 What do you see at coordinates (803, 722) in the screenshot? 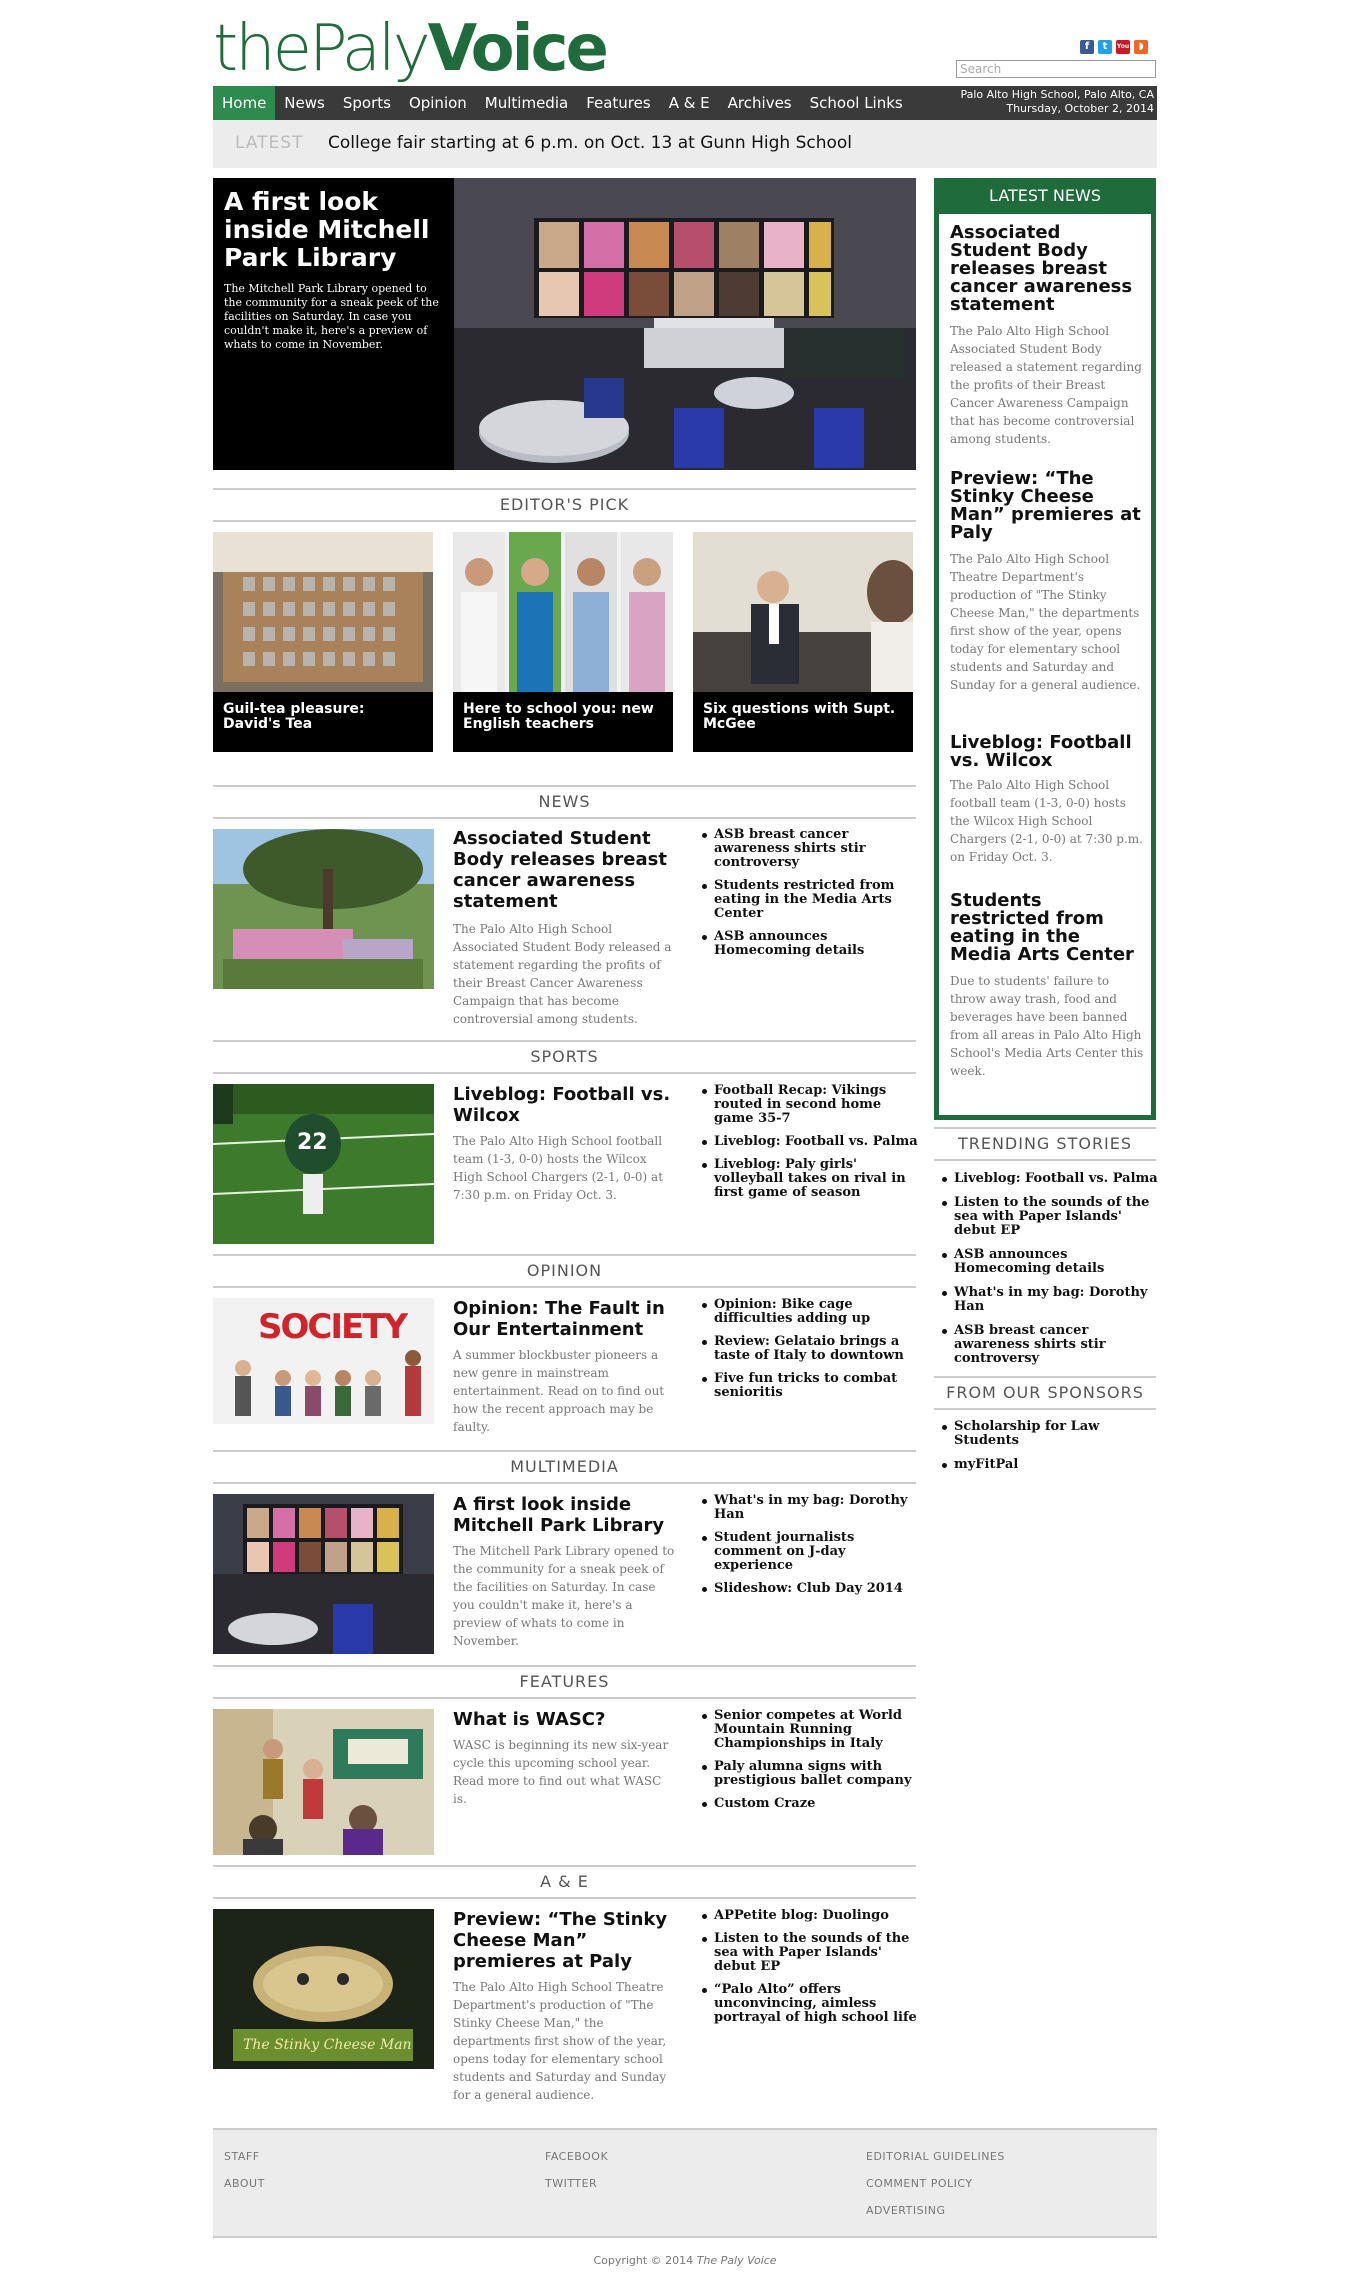
I see `editors-pick-caption: Six questions with Supt. McGee` at bounding box center [803, 722].